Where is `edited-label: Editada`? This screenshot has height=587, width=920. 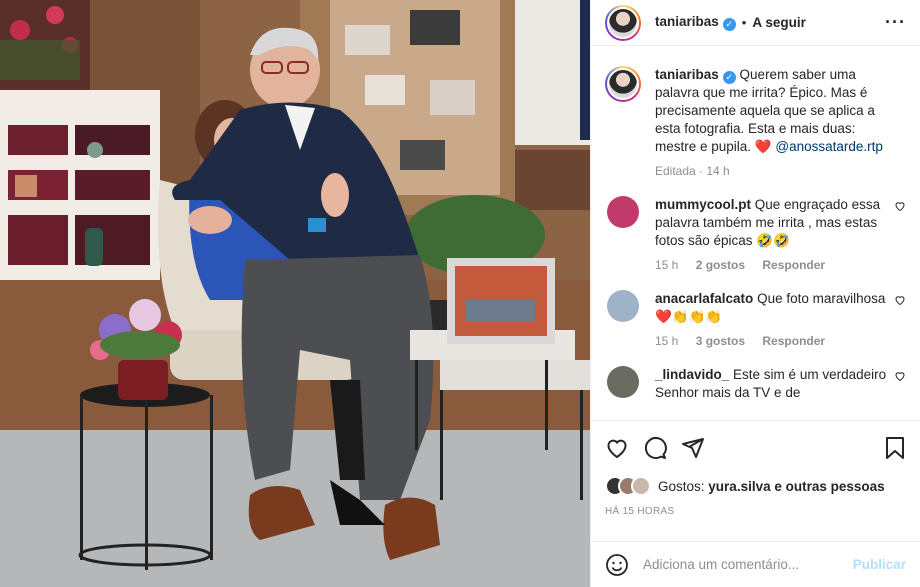
edited-label: Editada is located at coordinates (675, 171).